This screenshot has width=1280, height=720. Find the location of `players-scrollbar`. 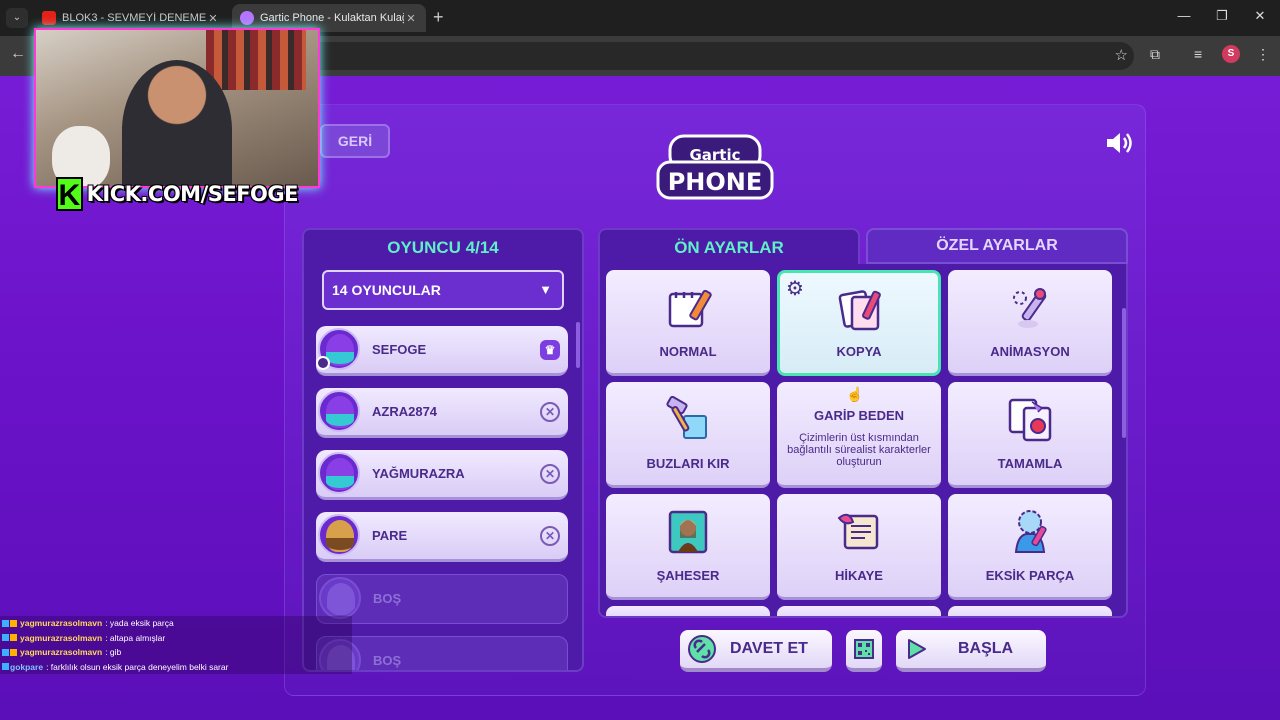

players-scrollbar is located at coordinates (578, 345).